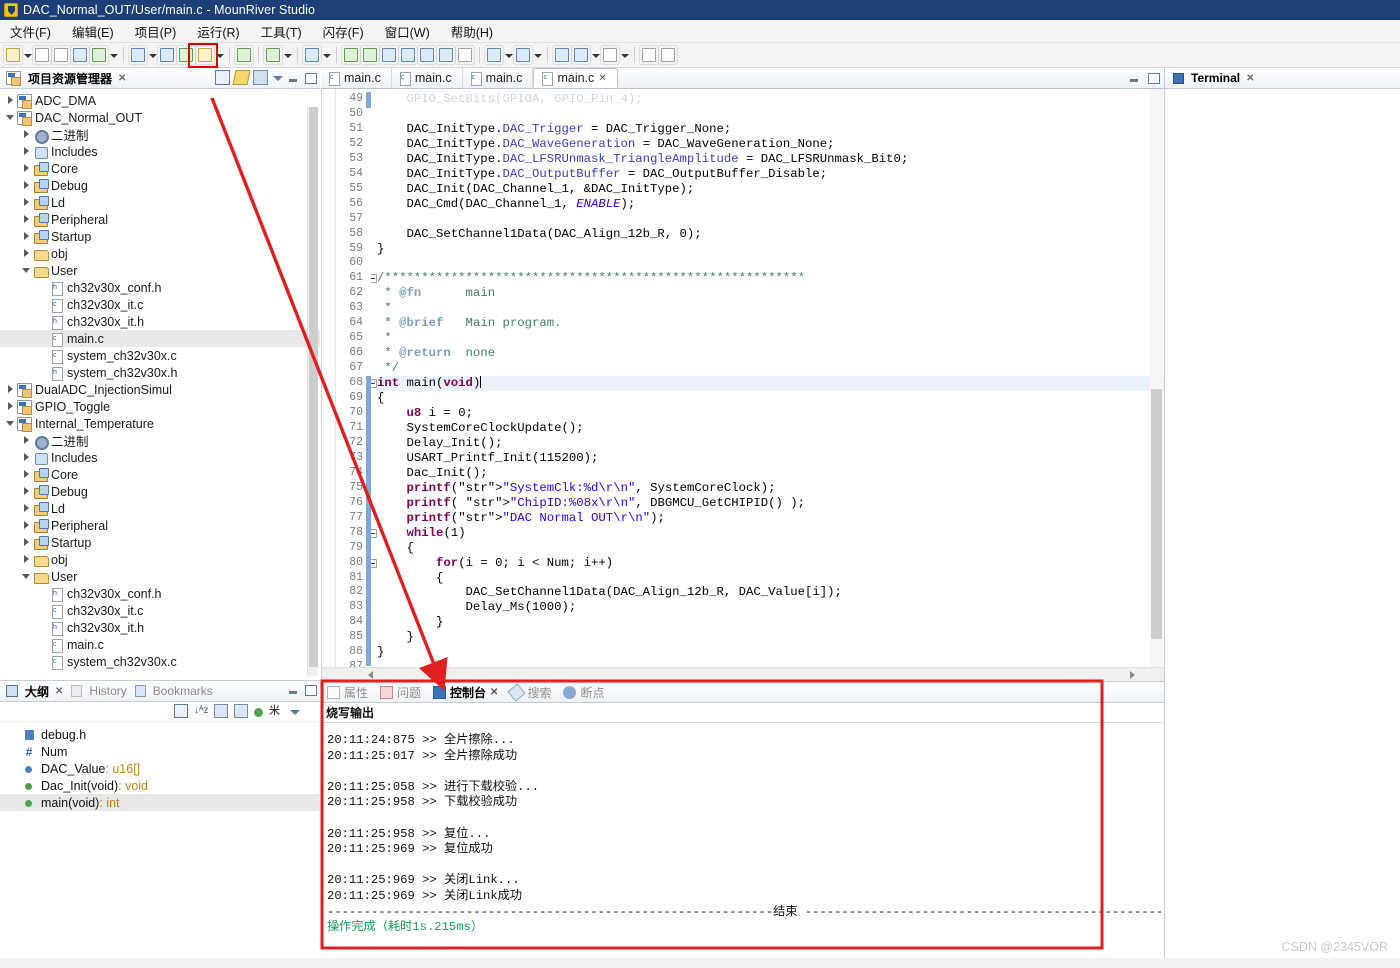  I want to click on debug-dropdown-icon, so click(287, 55).